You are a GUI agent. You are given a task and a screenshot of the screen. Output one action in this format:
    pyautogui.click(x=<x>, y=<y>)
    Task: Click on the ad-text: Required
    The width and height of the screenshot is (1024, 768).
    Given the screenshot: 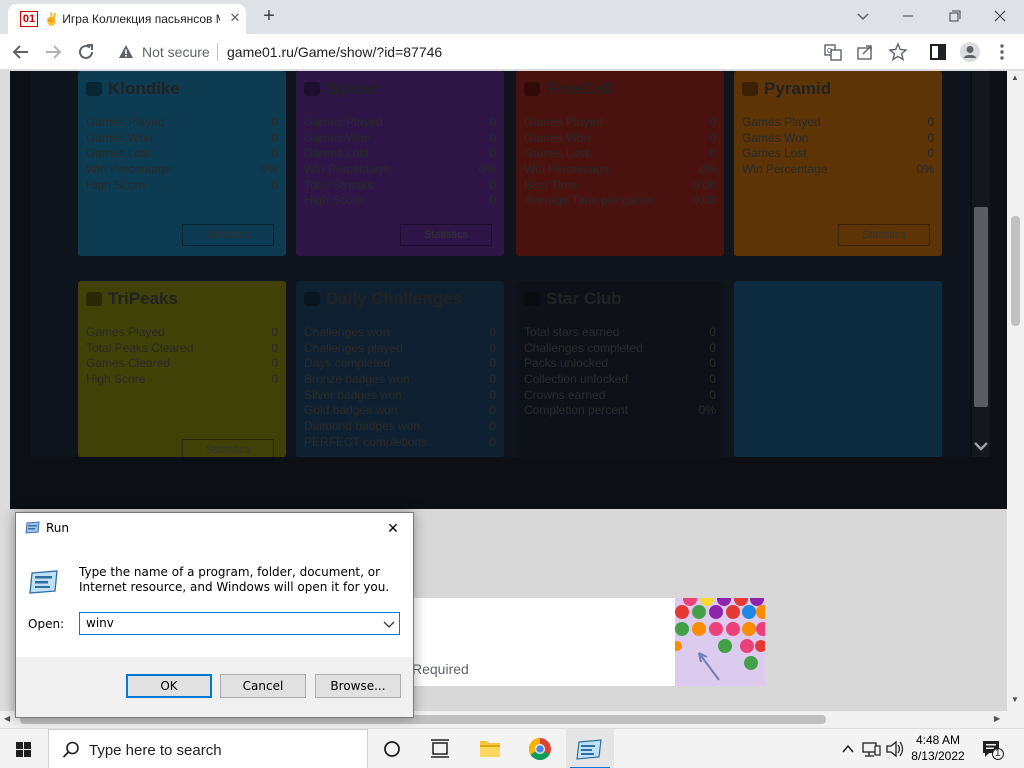 What is the action you would take?
    pyautogui.click(x=440, y=669)
    